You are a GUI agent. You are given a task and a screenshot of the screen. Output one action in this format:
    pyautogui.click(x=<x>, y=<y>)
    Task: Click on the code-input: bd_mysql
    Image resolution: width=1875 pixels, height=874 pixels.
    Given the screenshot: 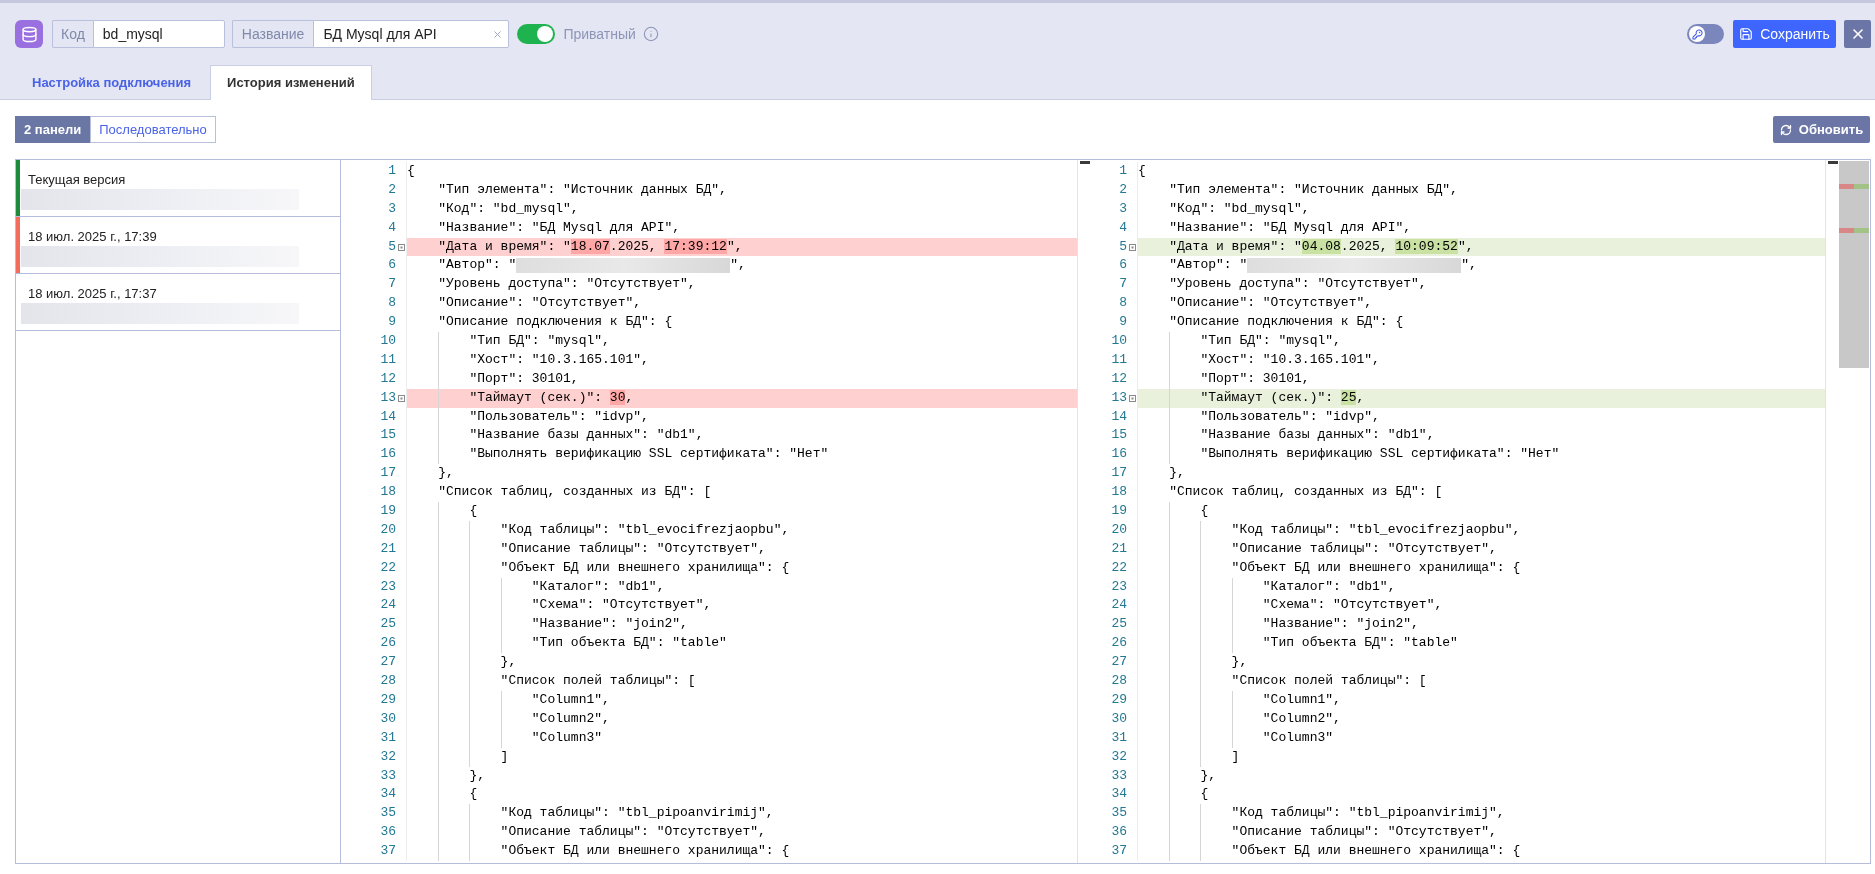 What is the action you would take?
    pyautogui.click(x=158, y=34)
    